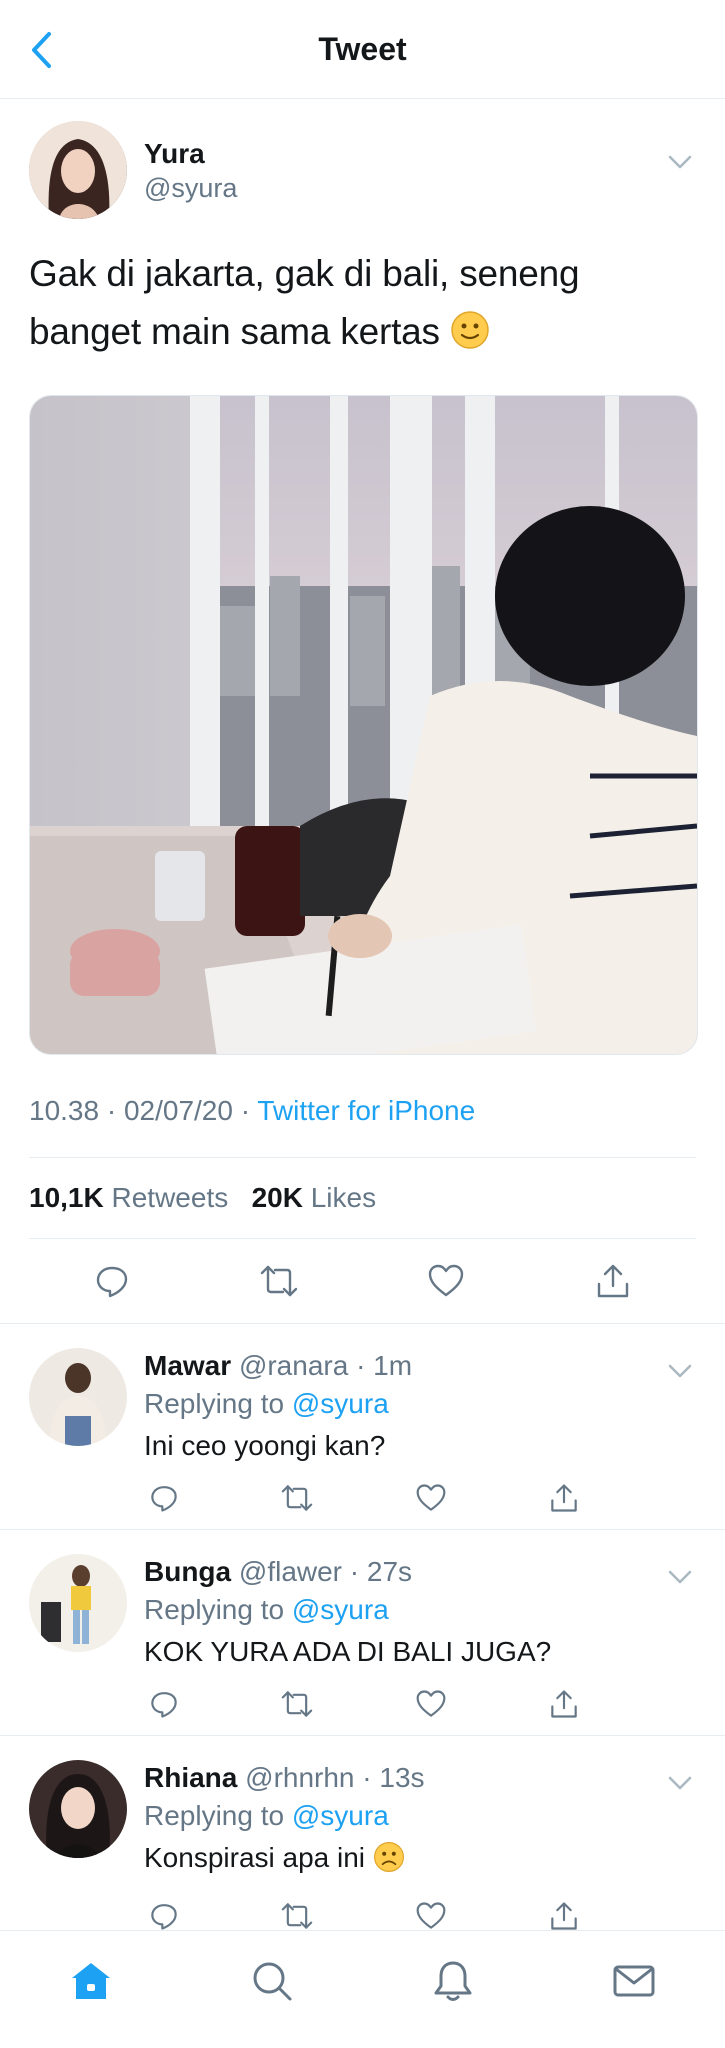  What do you see at coordinates (190, 154) in the screenshot?
I see `author-display-name: Yura` at bounding box center [190, 154].